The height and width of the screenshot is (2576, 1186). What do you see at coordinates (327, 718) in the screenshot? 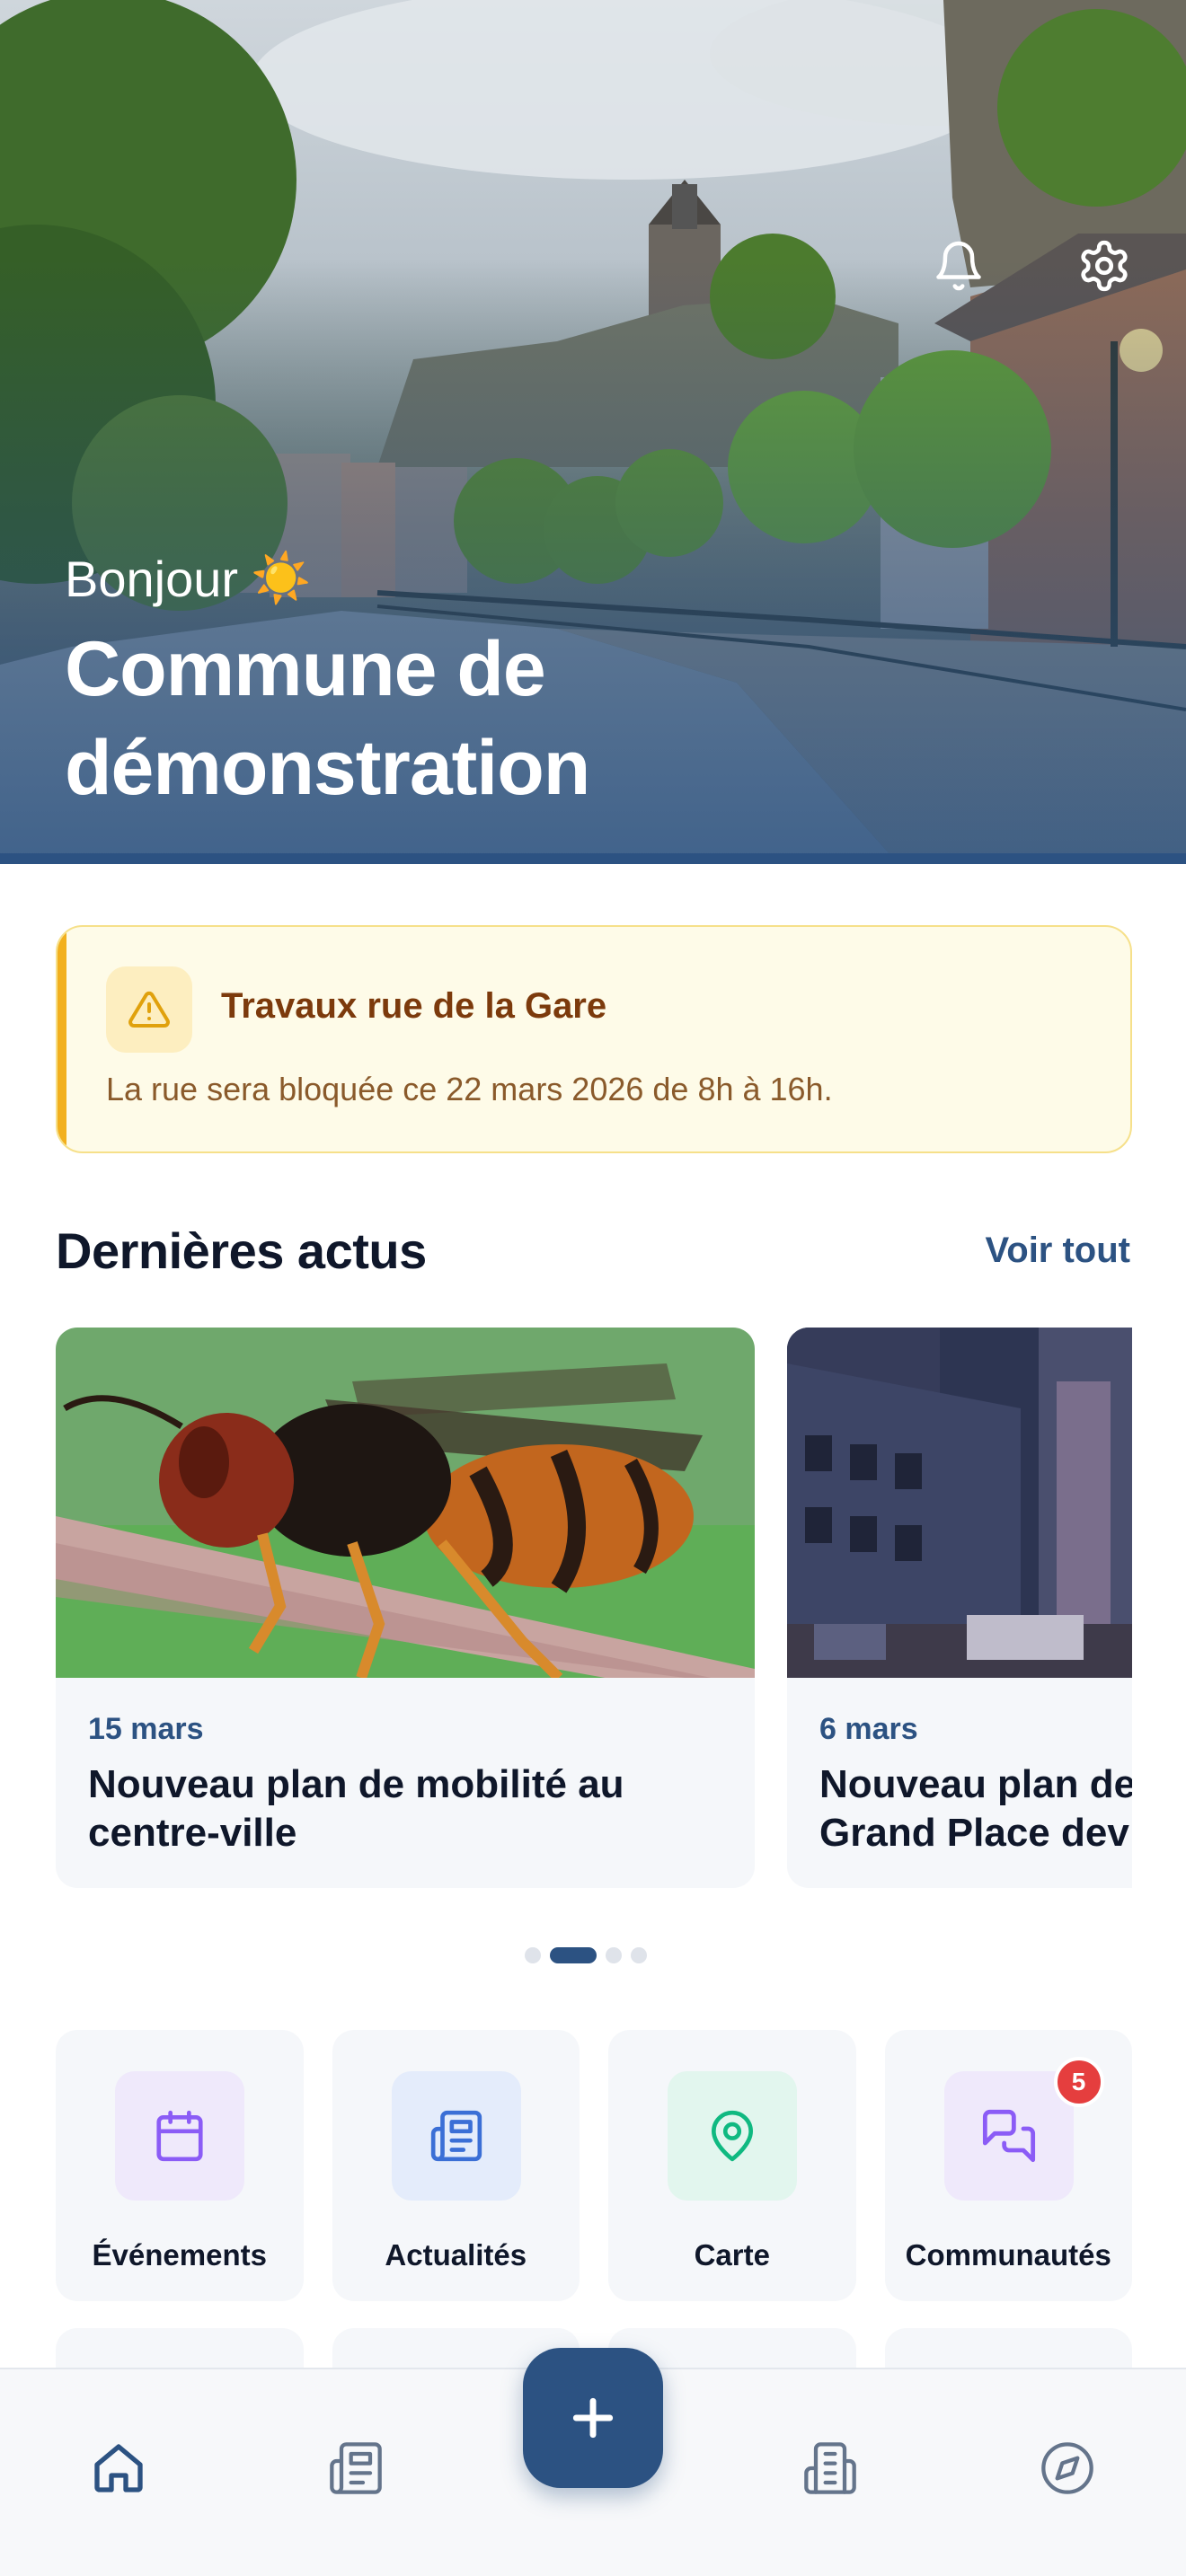
I see `commune-name: Commune de démonstration` at bounding box center [327, 718].